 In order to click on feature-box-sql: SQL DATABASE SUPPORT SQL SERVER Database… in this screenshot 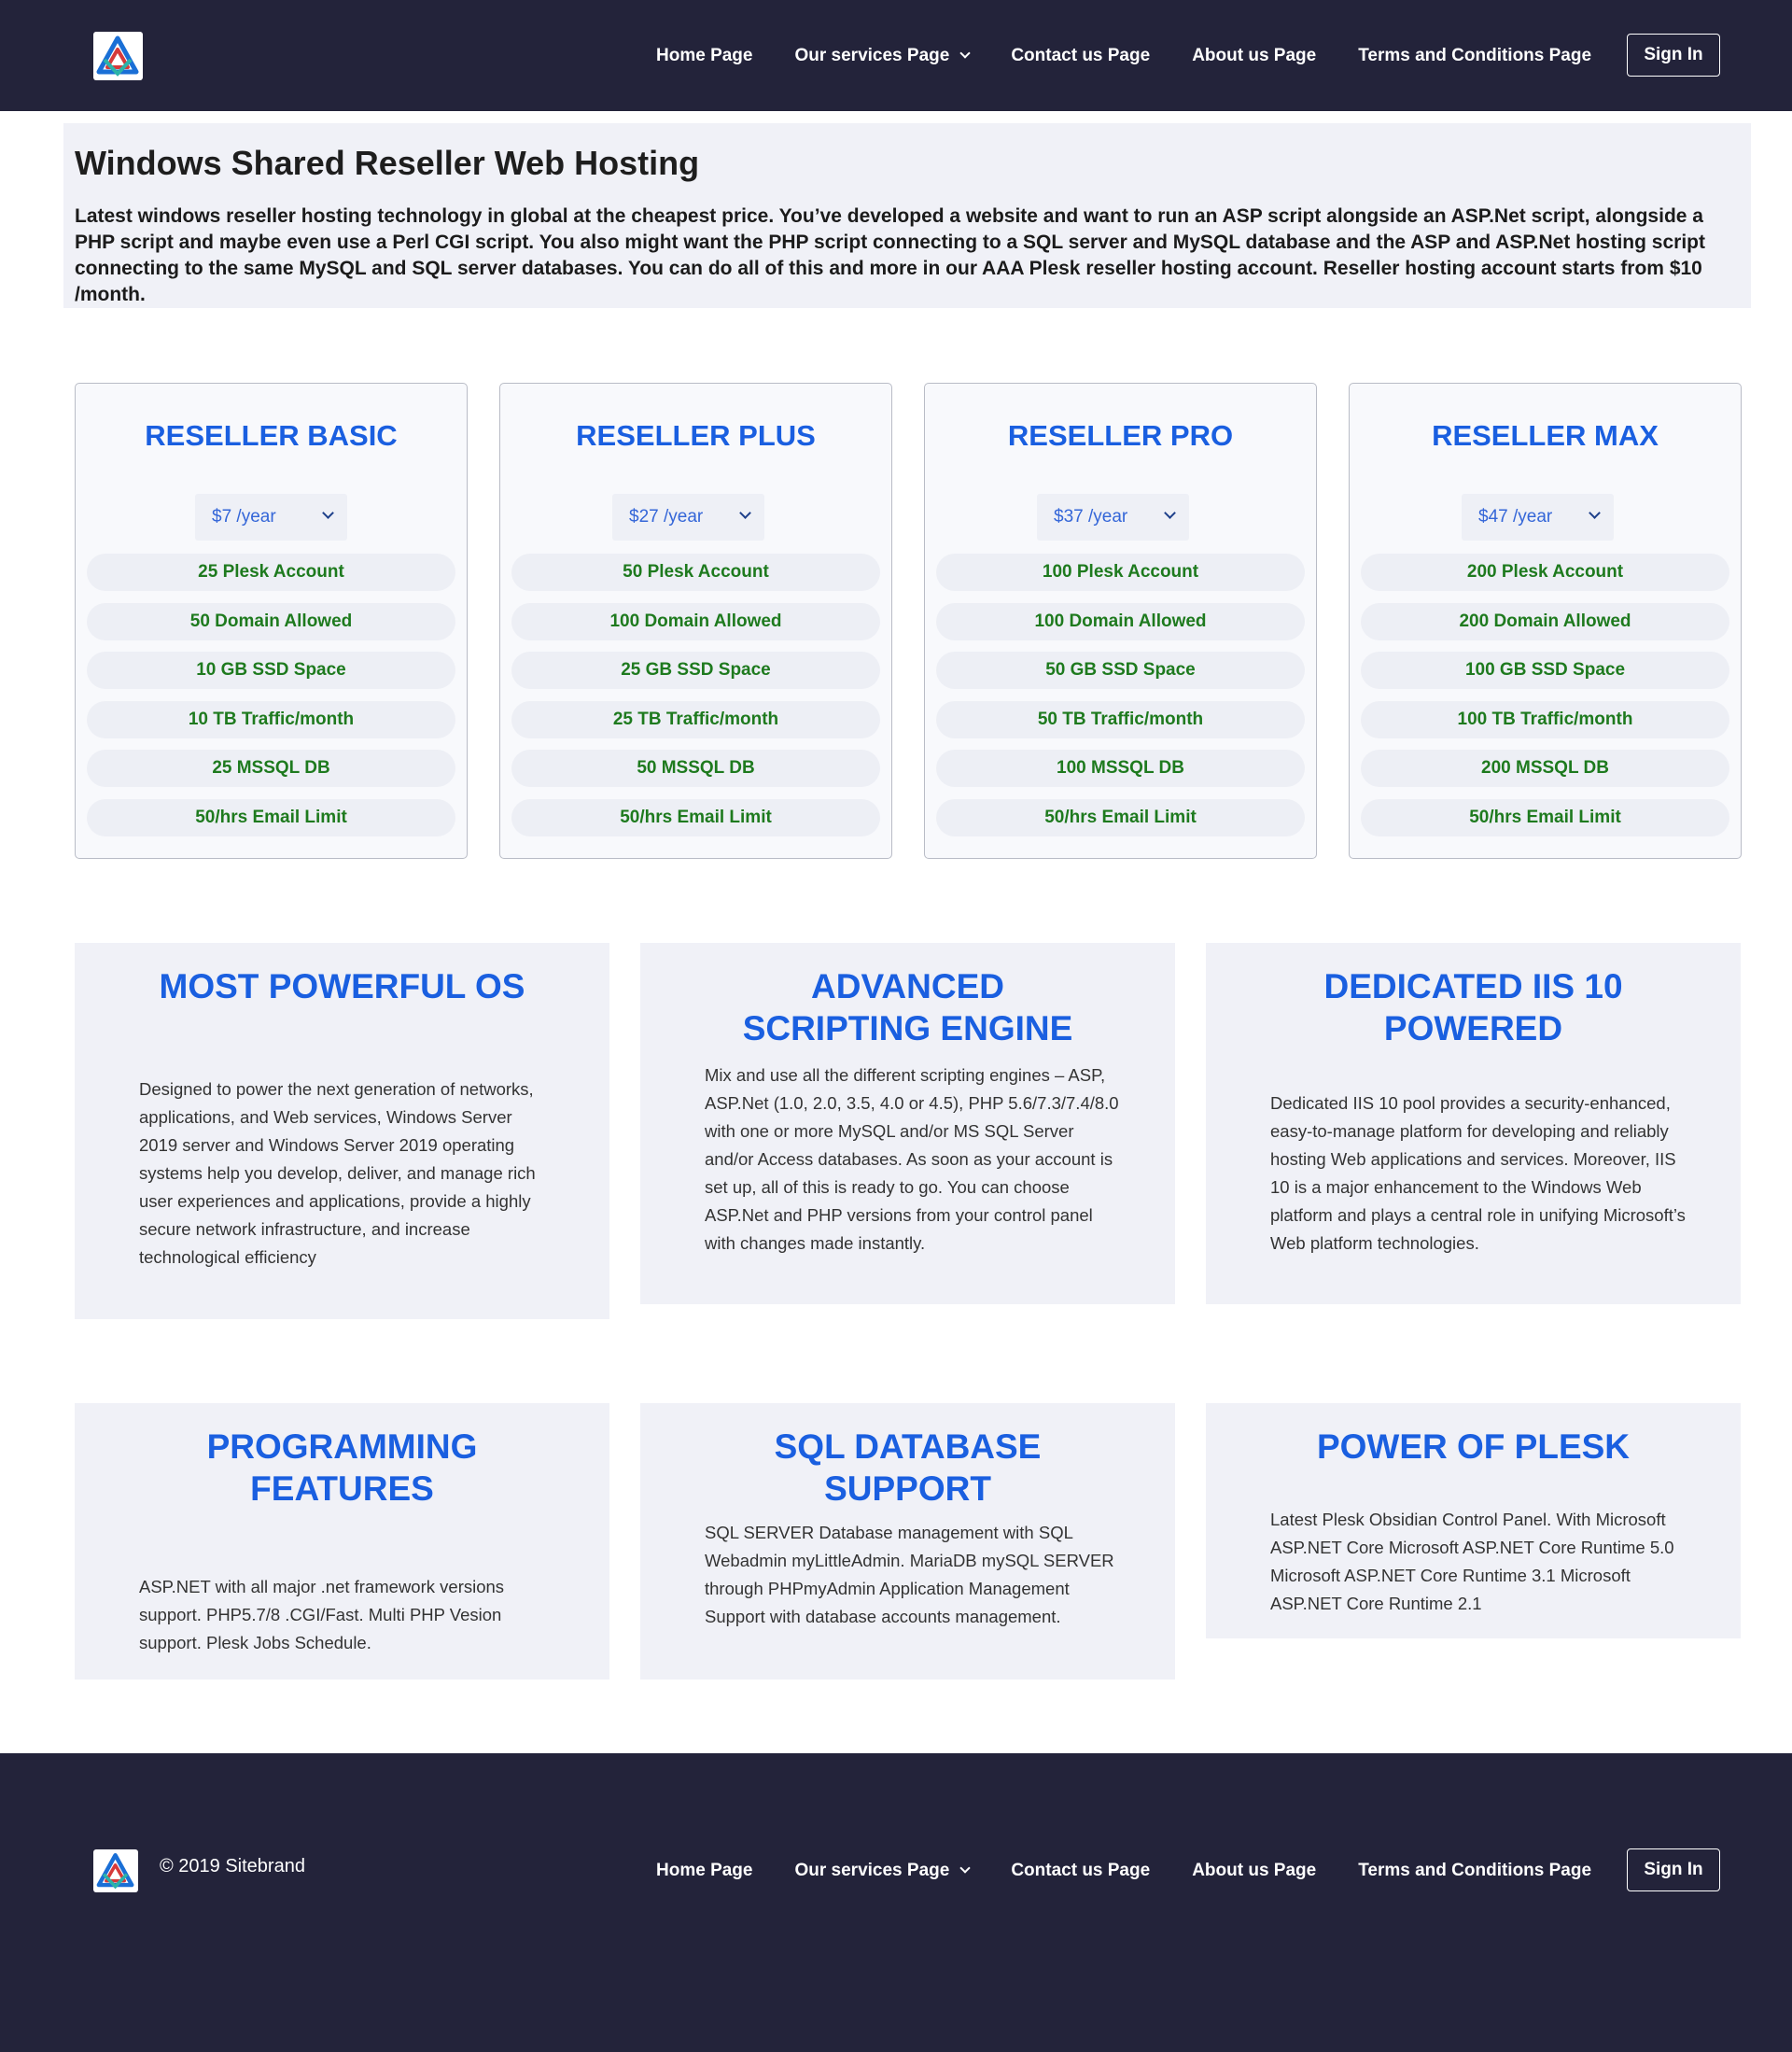, I will do `click(907, 1542)`.